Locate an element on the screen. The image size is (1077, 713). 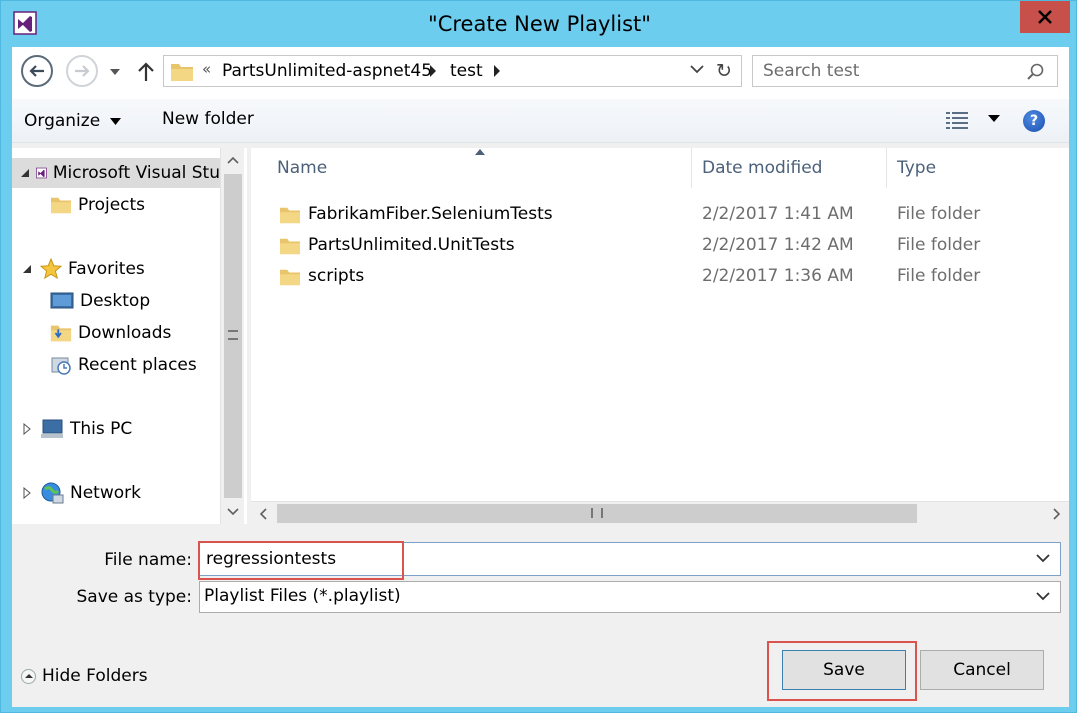
column-header-name: Name is located at coordinates (471, 168).